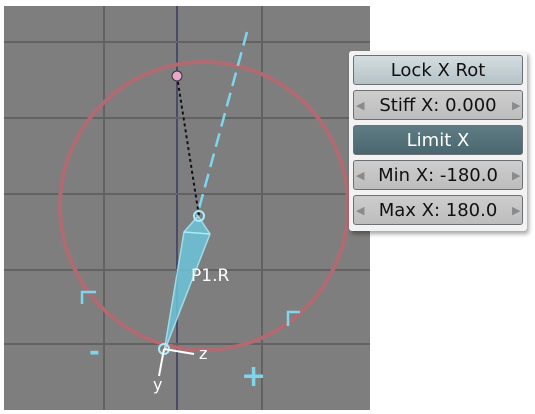 The image size is (535, 414). I want to click on bone-name-label: P1.R, so click(210, 276).